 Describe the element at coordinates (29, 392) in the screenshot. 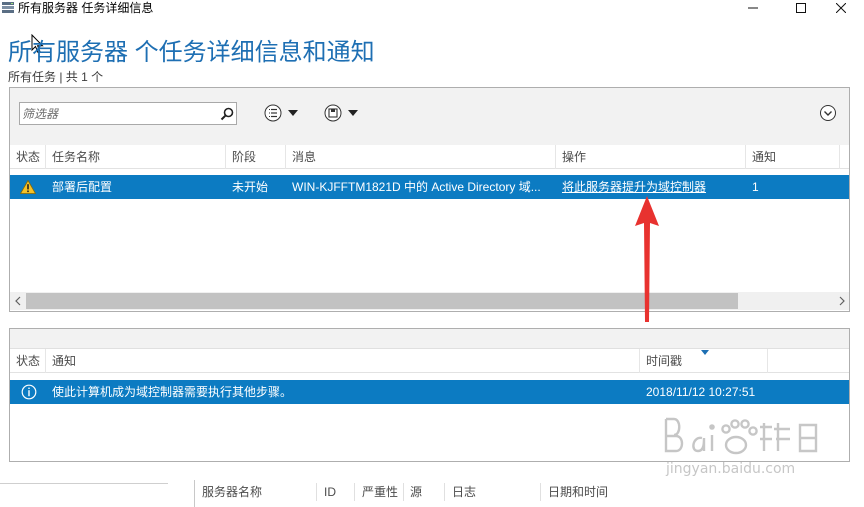

I see `info-icon` at that location.